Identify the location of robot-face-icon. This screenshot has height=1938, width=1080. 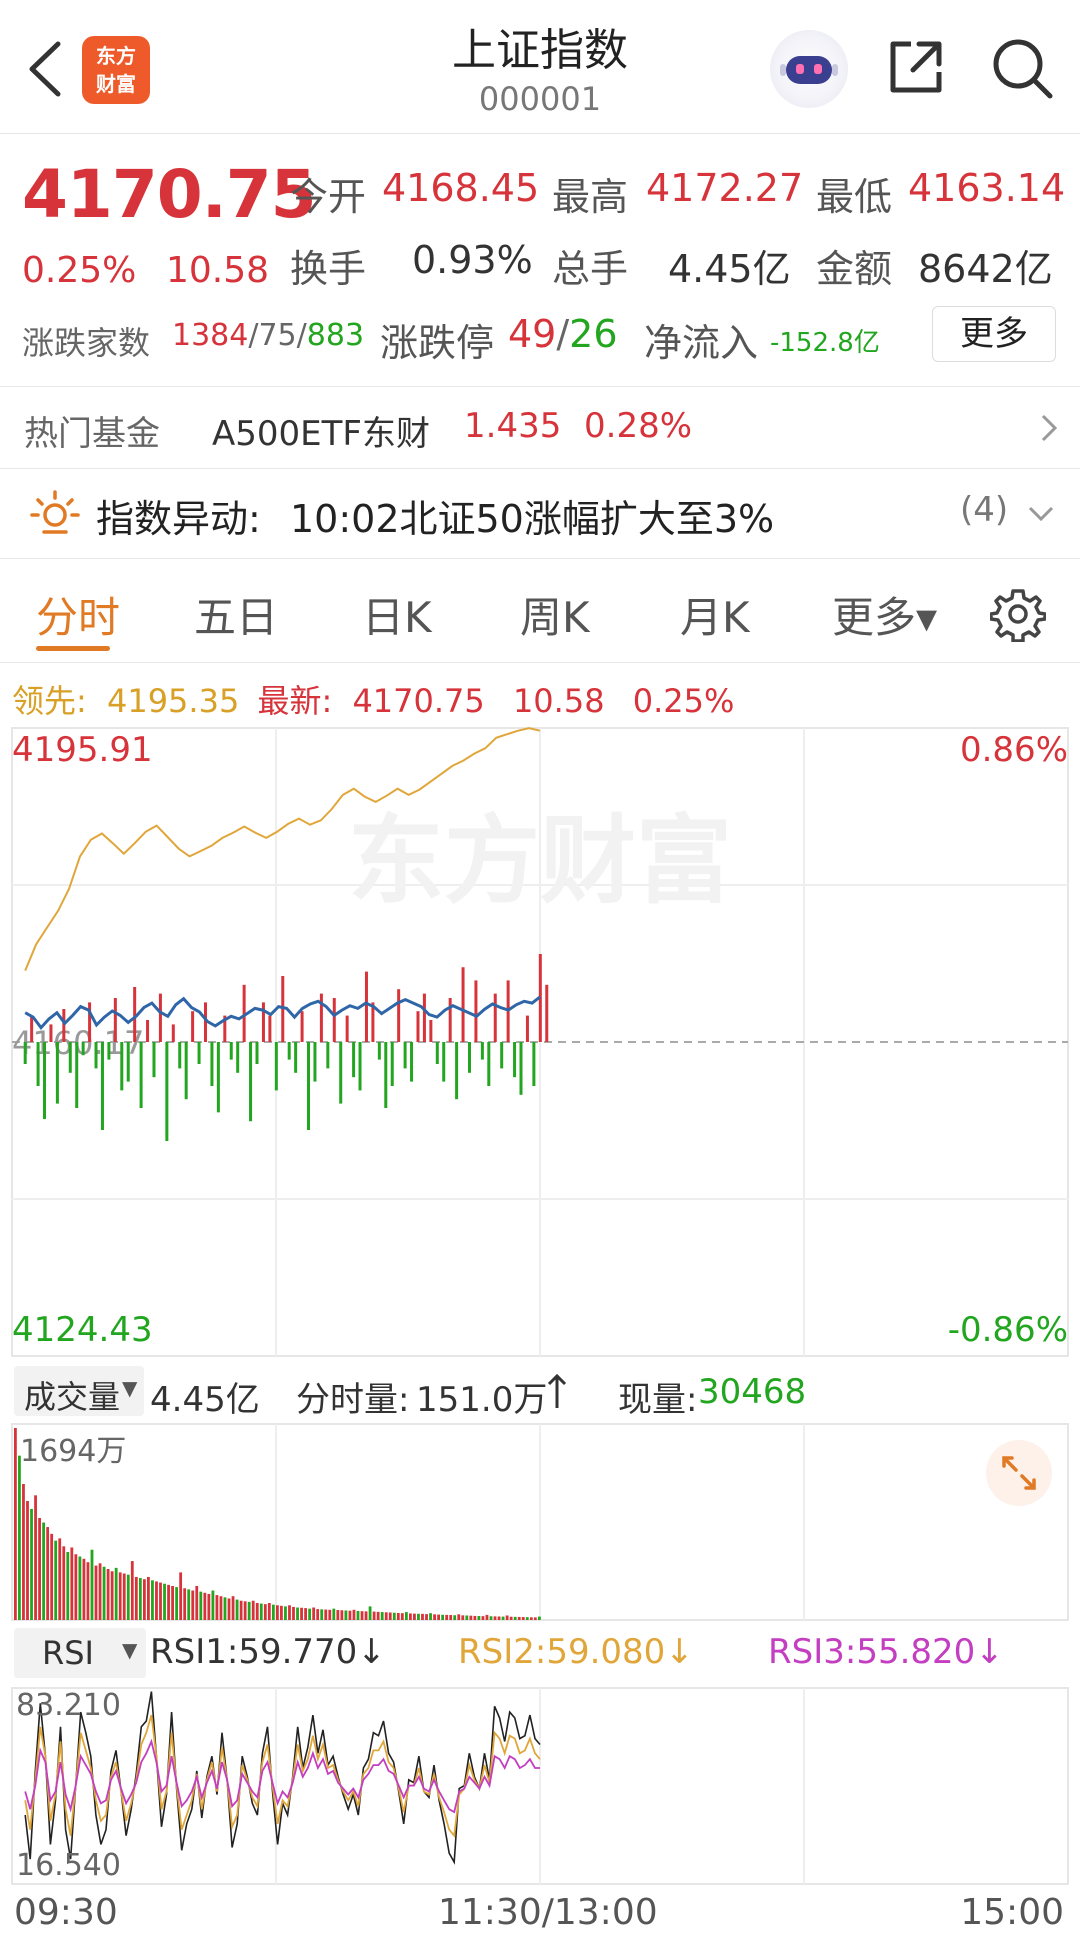
(809, 70).